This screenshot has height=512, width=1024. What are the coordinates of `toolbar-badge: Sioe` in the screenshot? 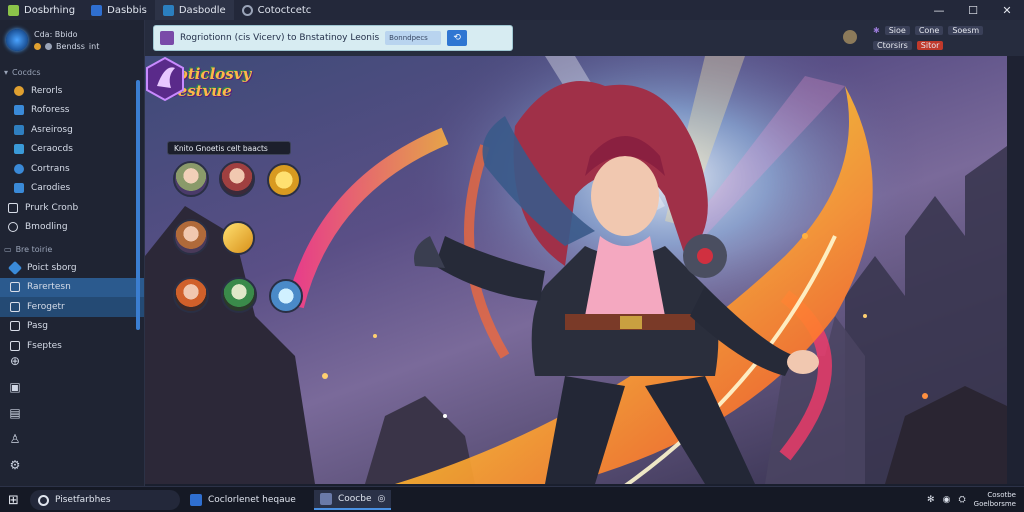 It's located at (897, 30).